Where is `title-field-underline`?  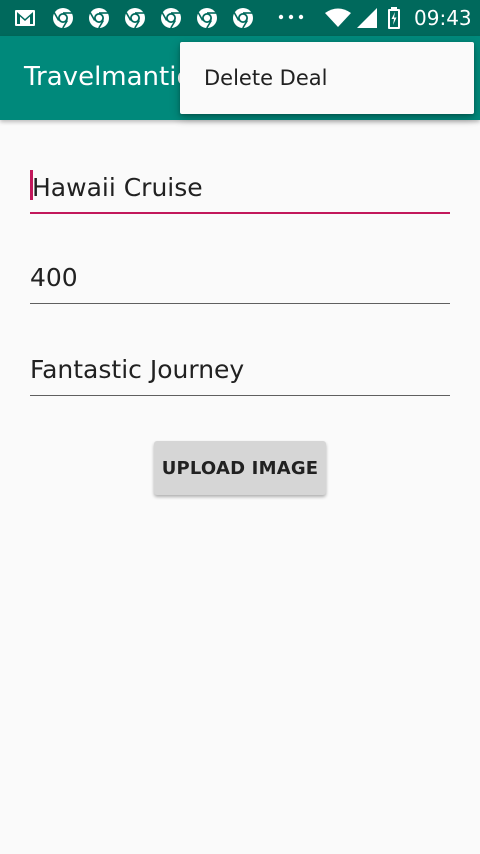 title-field-underline is located at coordinates (240, 213).